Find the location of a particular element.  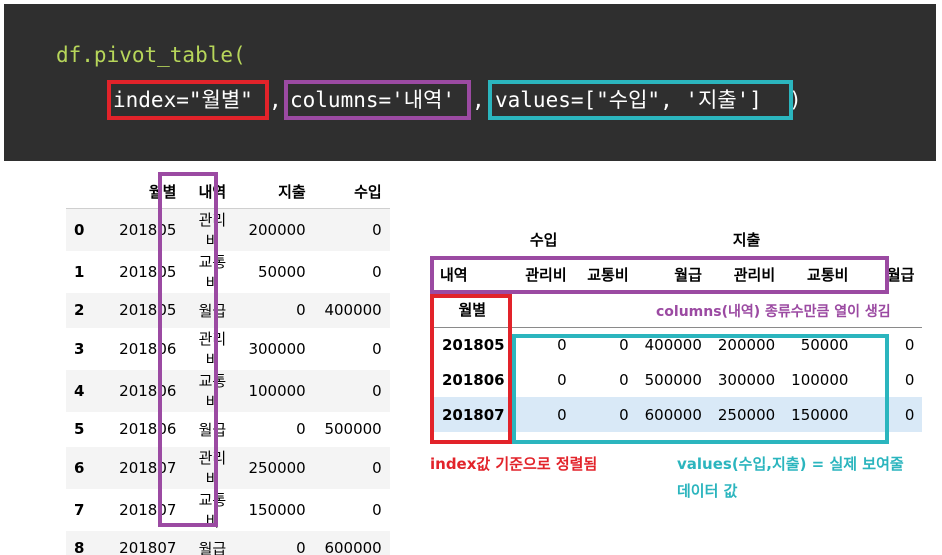

cell-expense: 150000 is located at coordinates (277, 509).